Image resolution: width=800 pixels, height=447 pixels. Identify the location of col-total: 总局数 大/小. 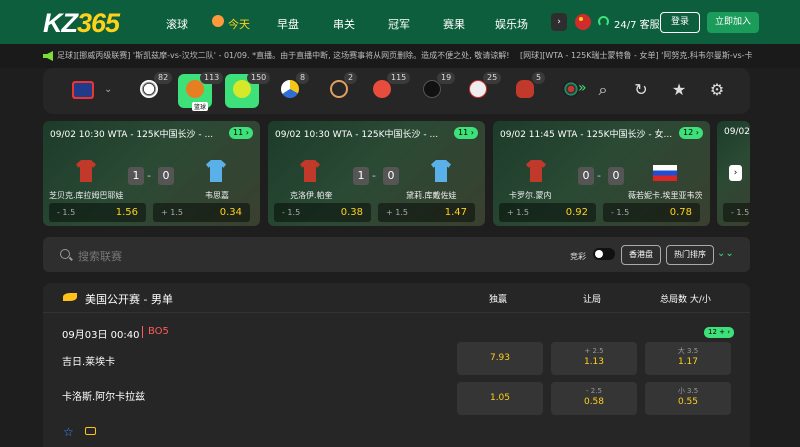
(685, 300).